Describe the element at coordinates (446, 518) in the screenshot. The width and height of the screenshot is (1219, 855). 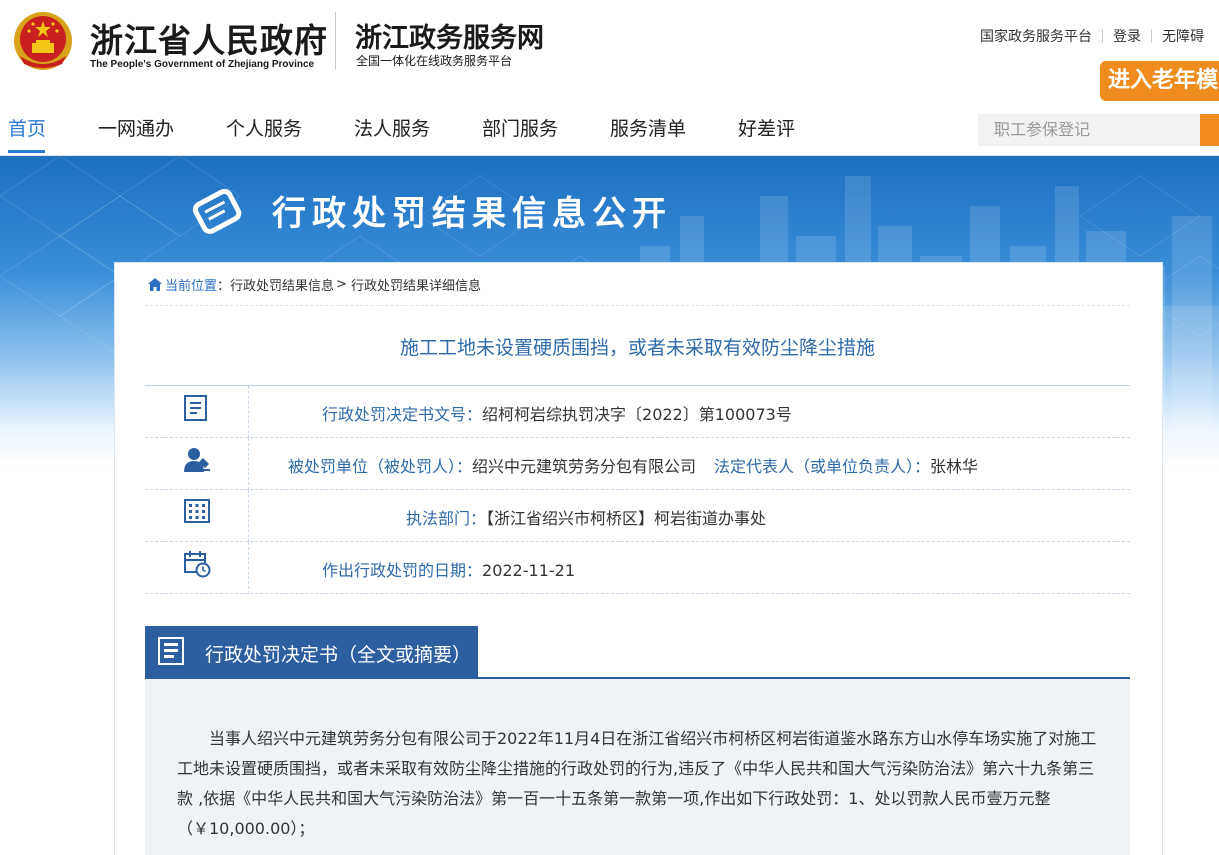
I see `department-label: 执法部门：` at that location.